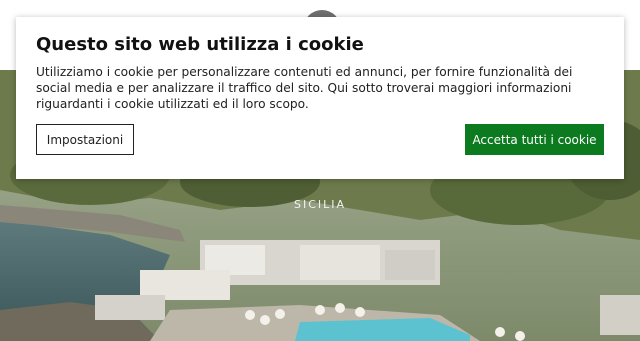 Image resolution: width=640 pixels, height=341 pixels. Describe the element at coordinates (534, 139) in the screenshot. I see `accept-all-cookies-button: Accetta tutti i cookie` at that location.